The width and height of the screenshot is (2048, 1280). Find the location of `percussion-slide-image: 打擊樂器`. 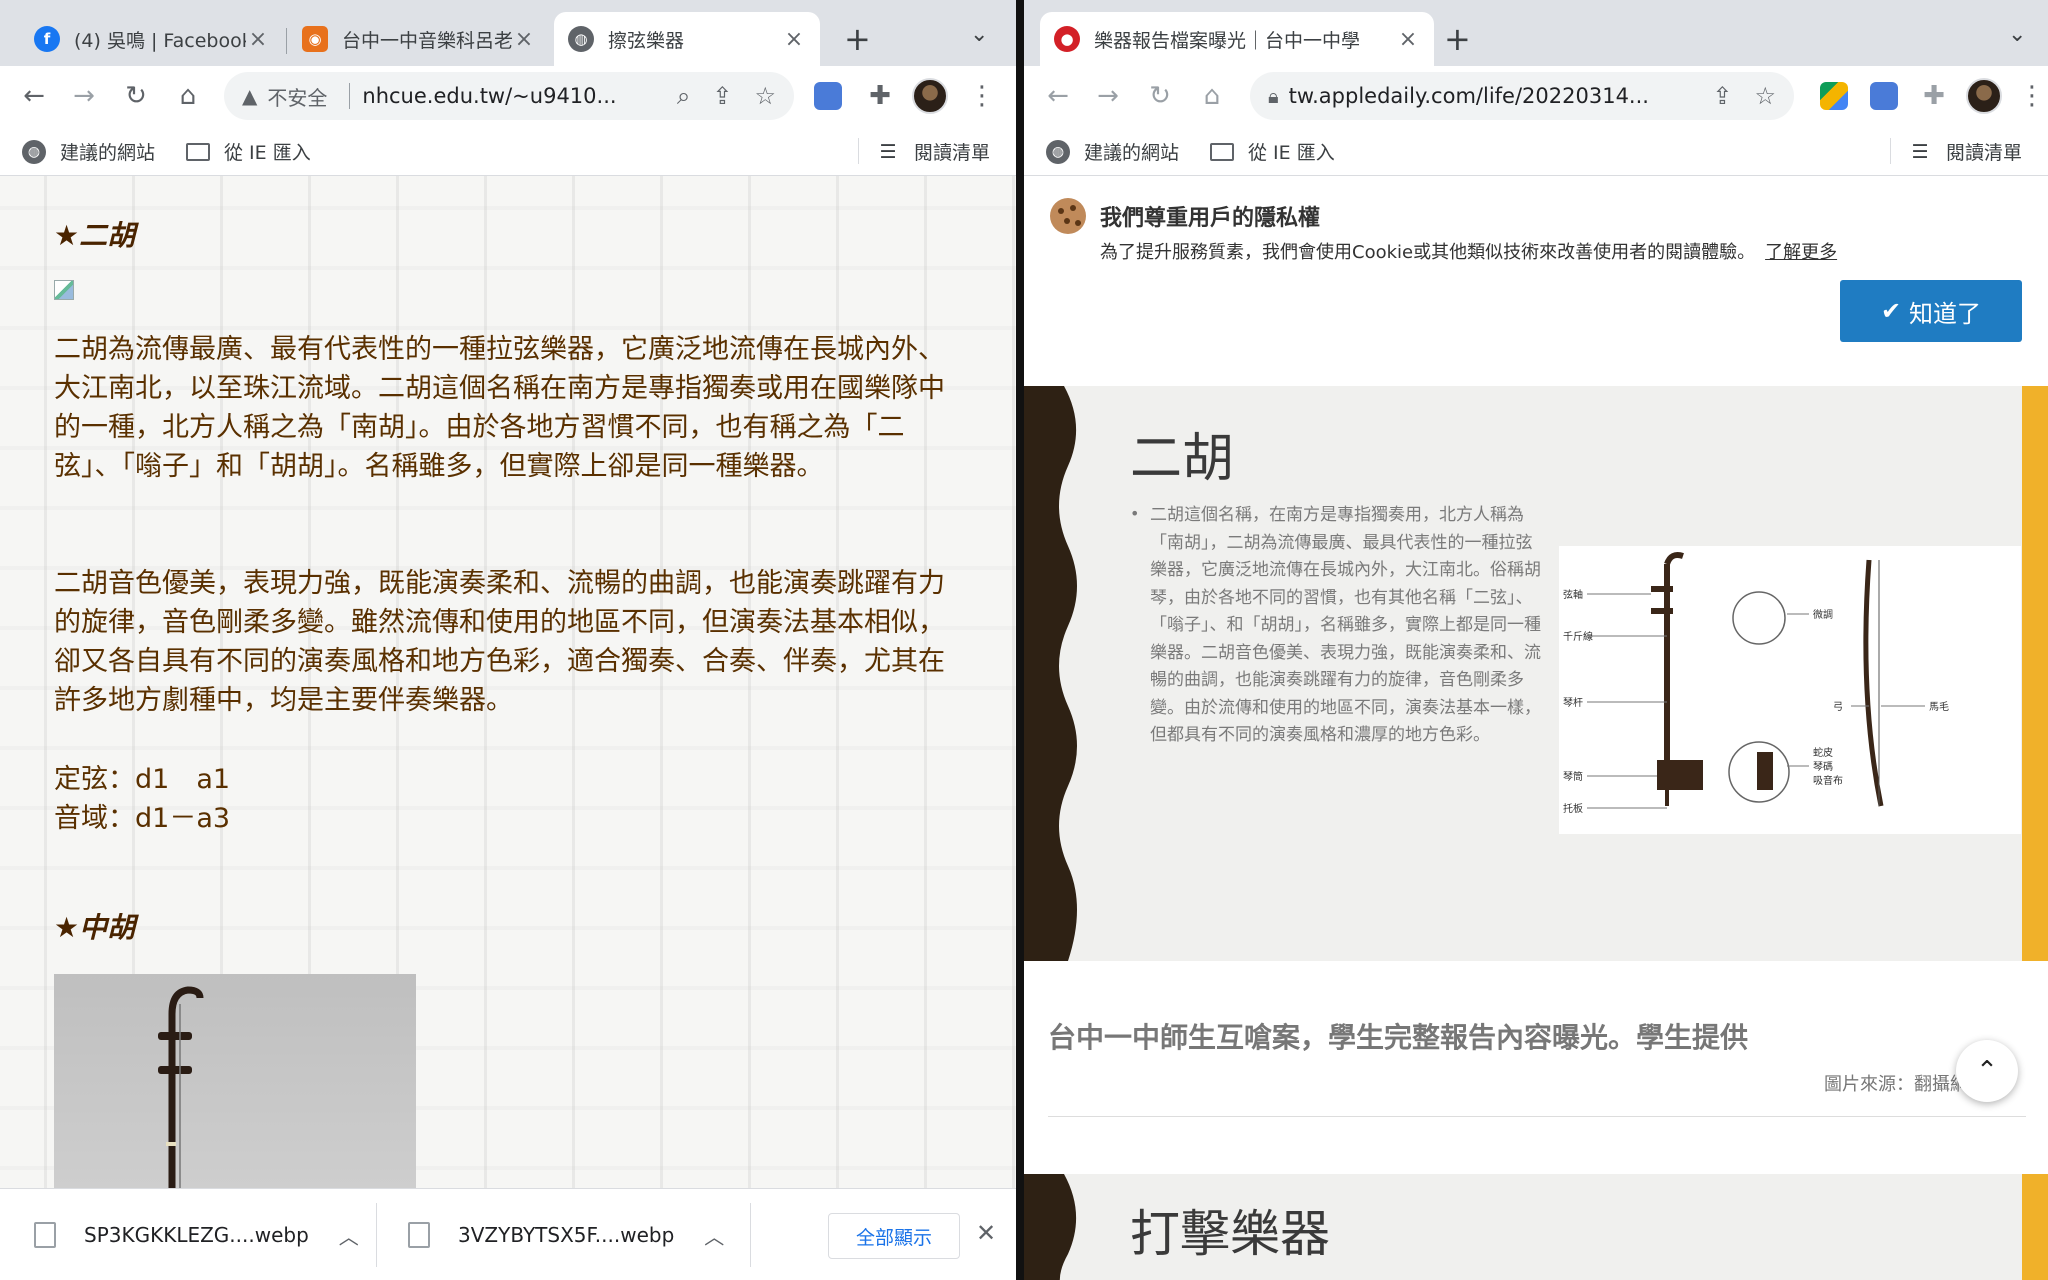

percussion-slide-image: 打擊樂器 is located at coordinates (1536, 1227).